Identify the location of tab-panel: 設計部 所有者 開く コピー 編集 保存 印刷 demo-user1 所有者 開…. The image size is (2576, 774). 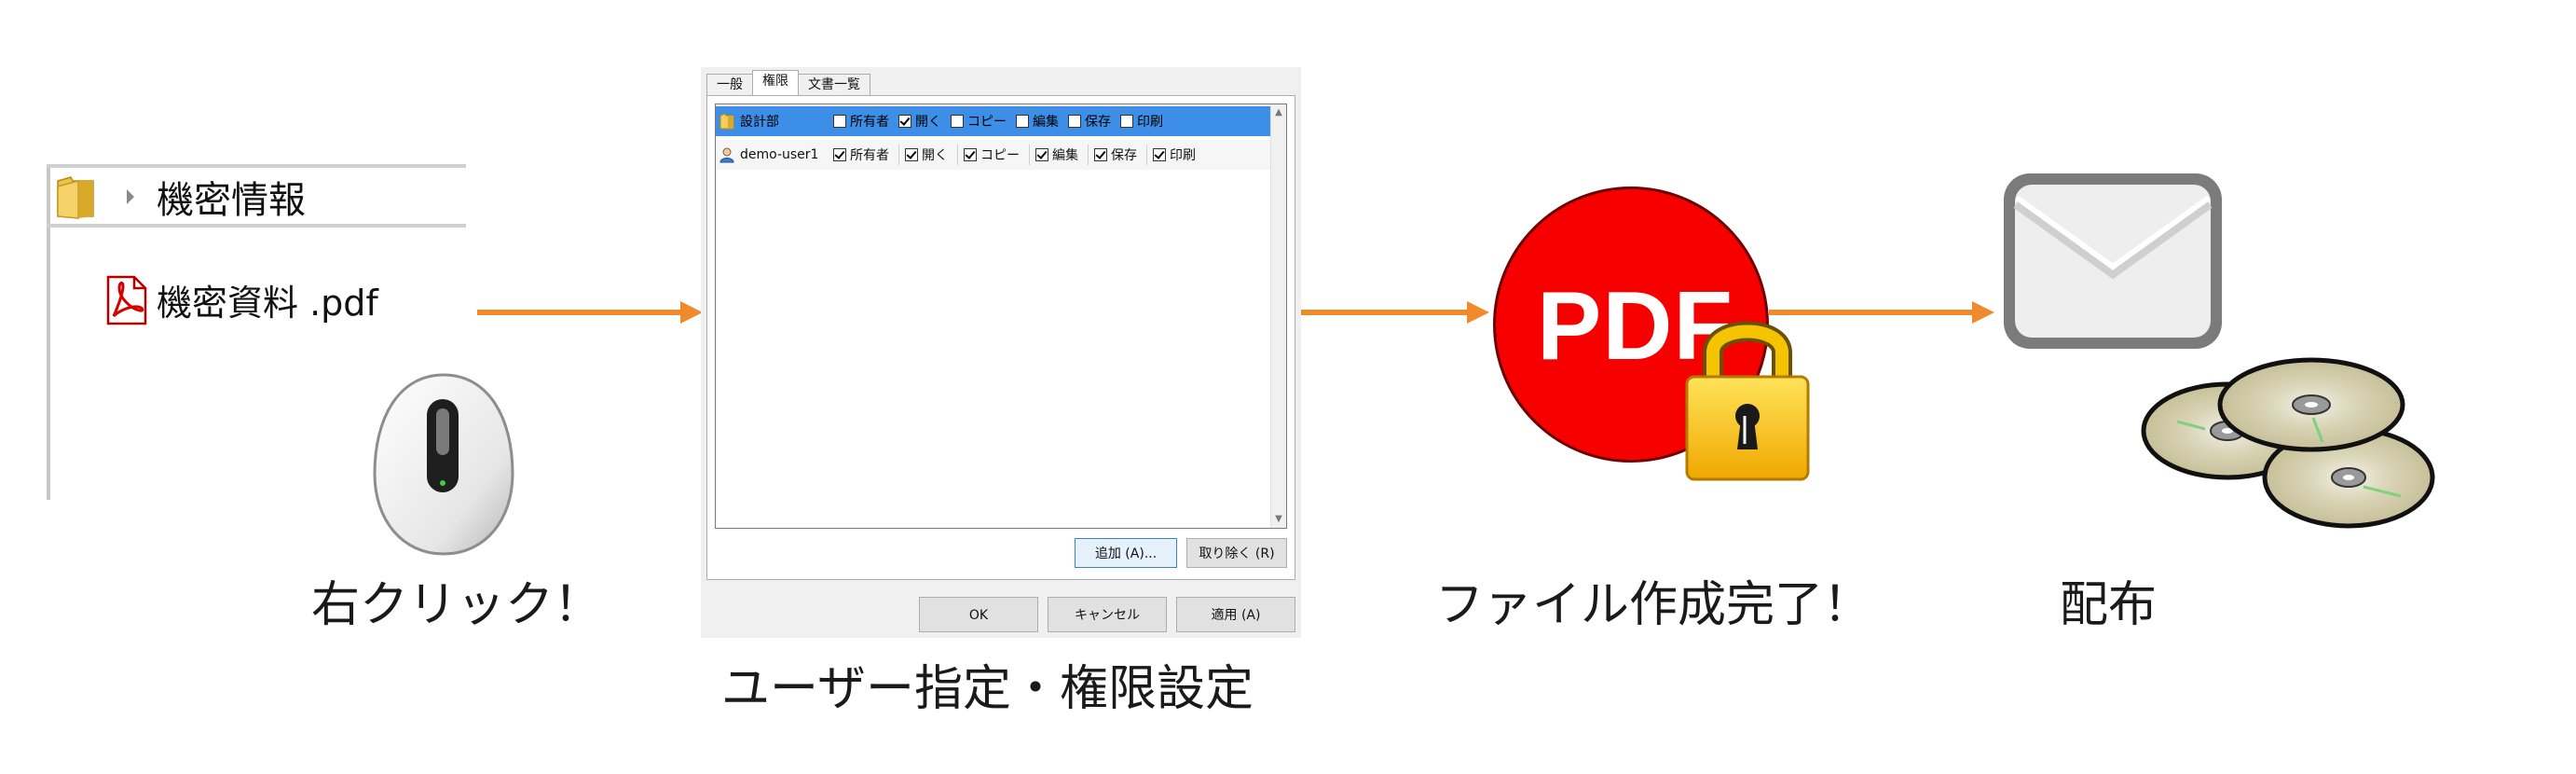
(1000, 337).